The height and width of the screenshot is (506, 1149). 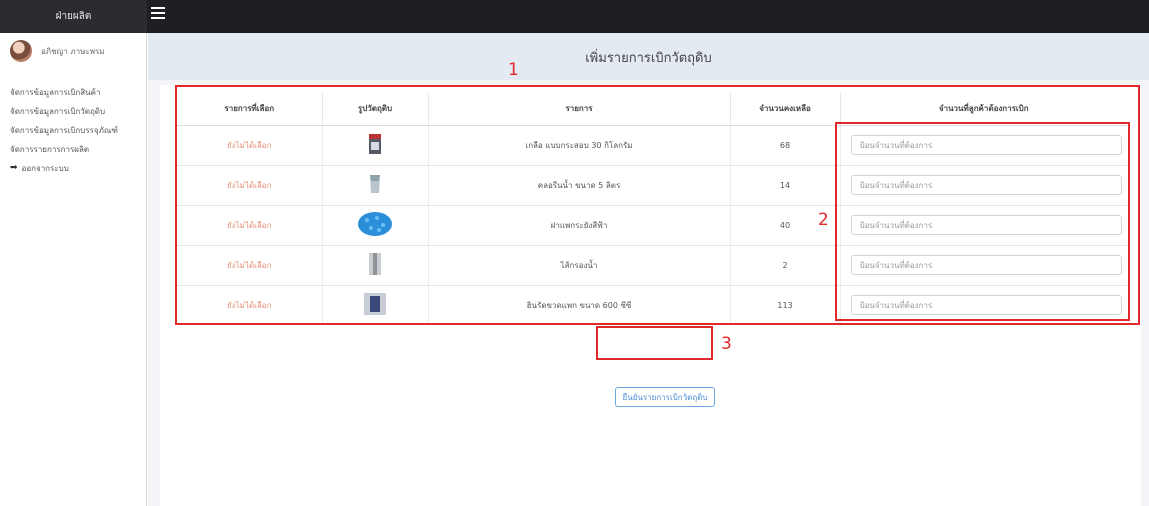 I want to click on logout-label: ออกจากระบบ, so click(x=45, y=168).